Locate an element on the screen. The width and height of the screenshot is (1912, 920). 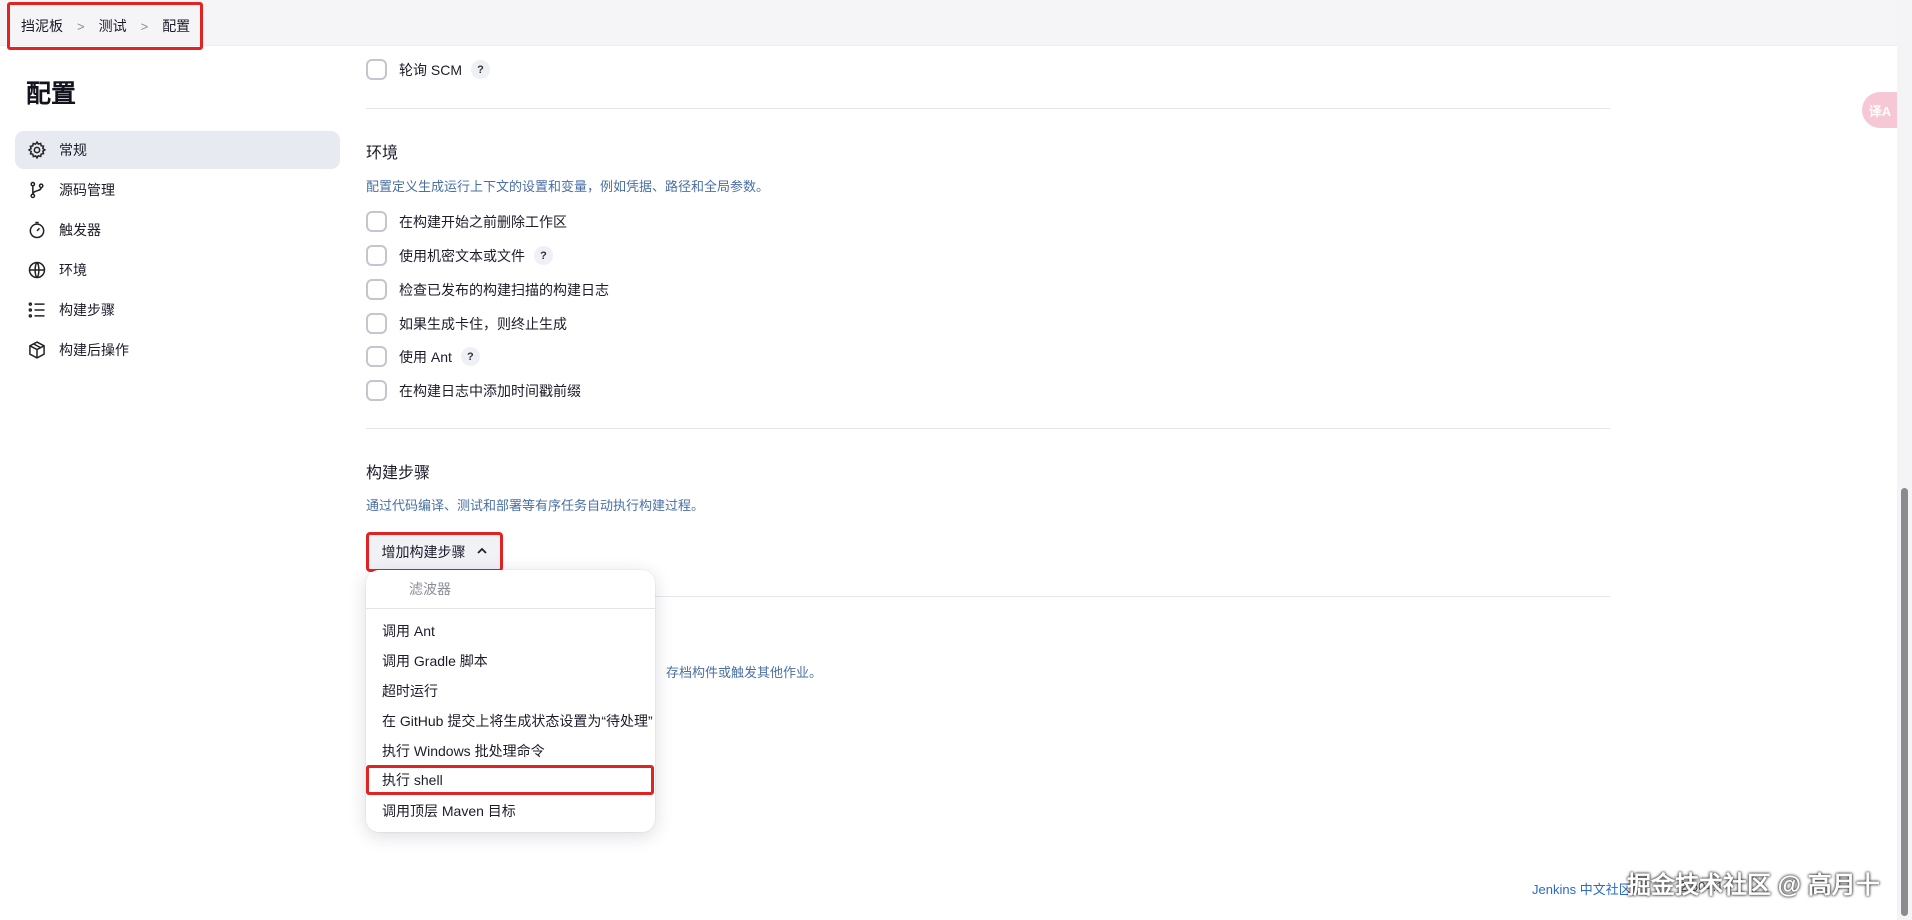
option-label: 轮询 SCM is located at coordinates (430, 69).